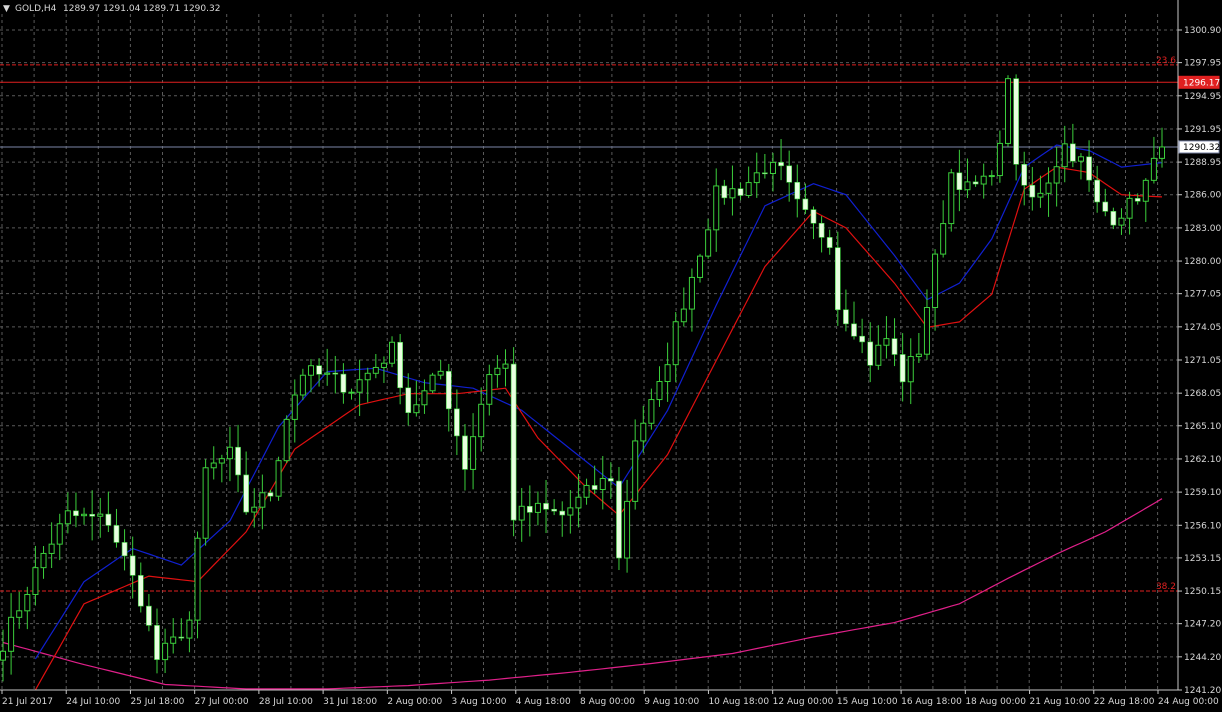 This screenshot has width=1222, height=712. Describe the element at coordinates (1202, 229) in the screenshot. I see `price-tick-label: 1283.00` at that location.